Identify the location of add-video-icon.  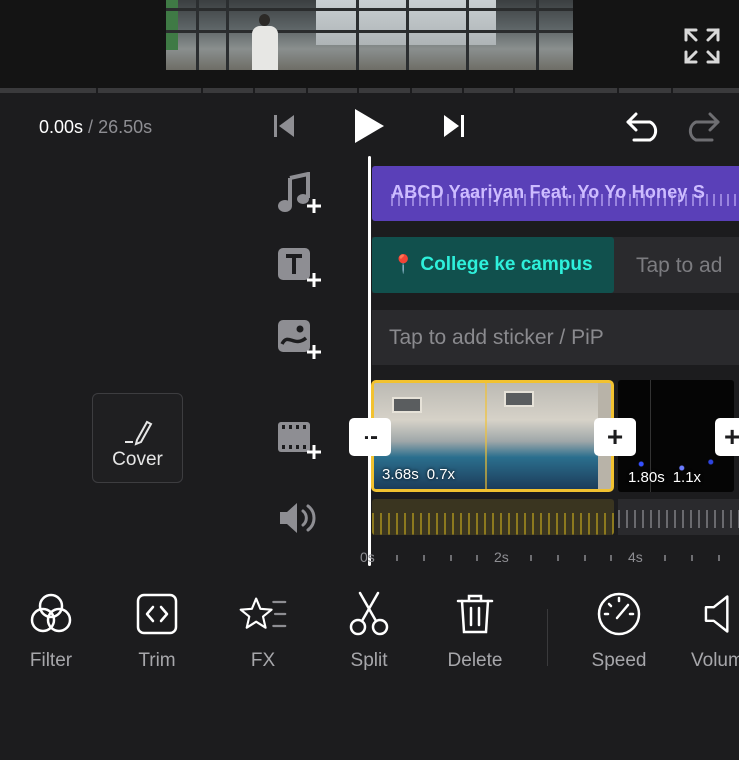
(299, 440).